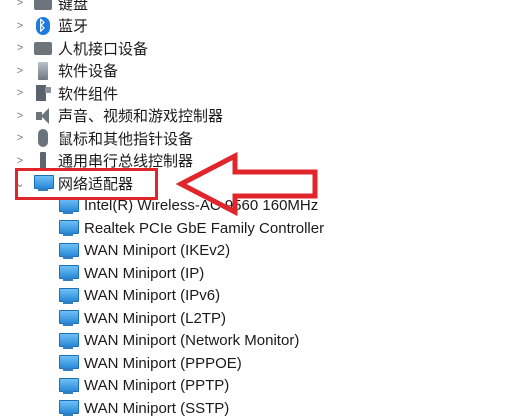 Image resolution: width=525 pixels, height=420 pixels. What do you see at coordinates (86, 184) in the screenshot?
I see `highlight-box` at bounding box center [86, 184].